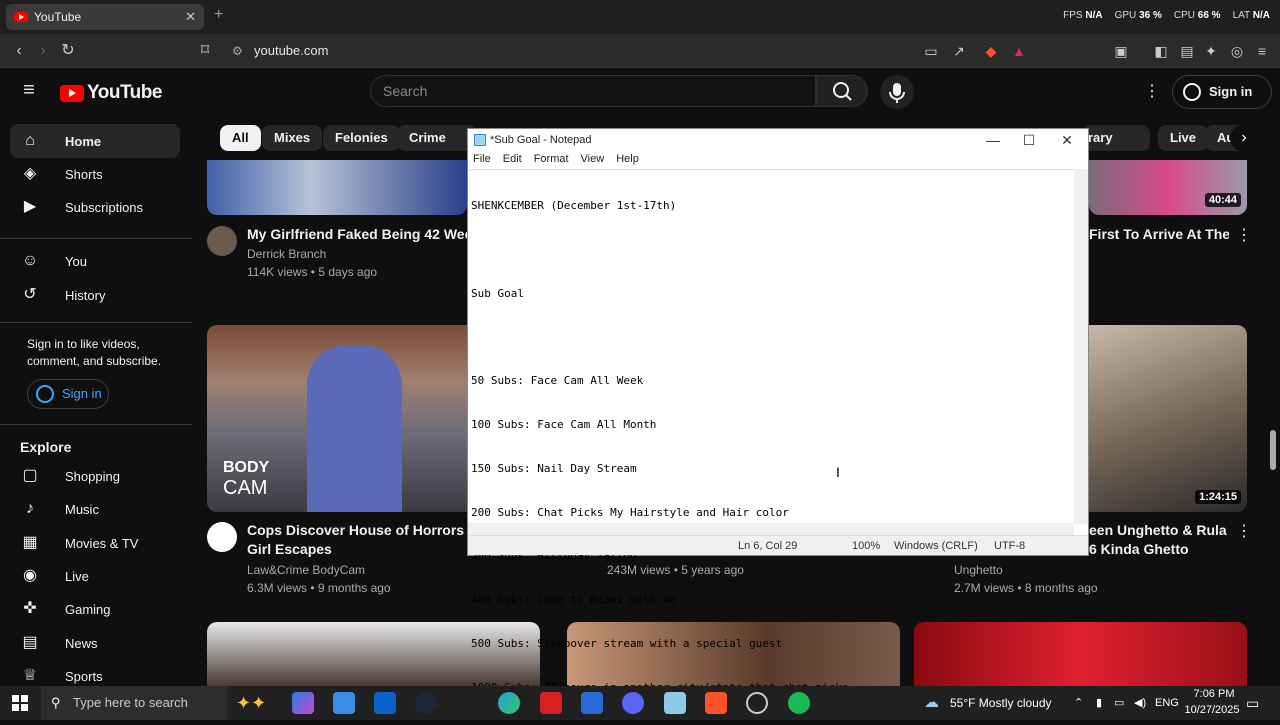  What do you see at coordinates (95, 261) in the screenshot?
I see `sidebar-item-you: ☺ You` at bounding box center [95, 261].